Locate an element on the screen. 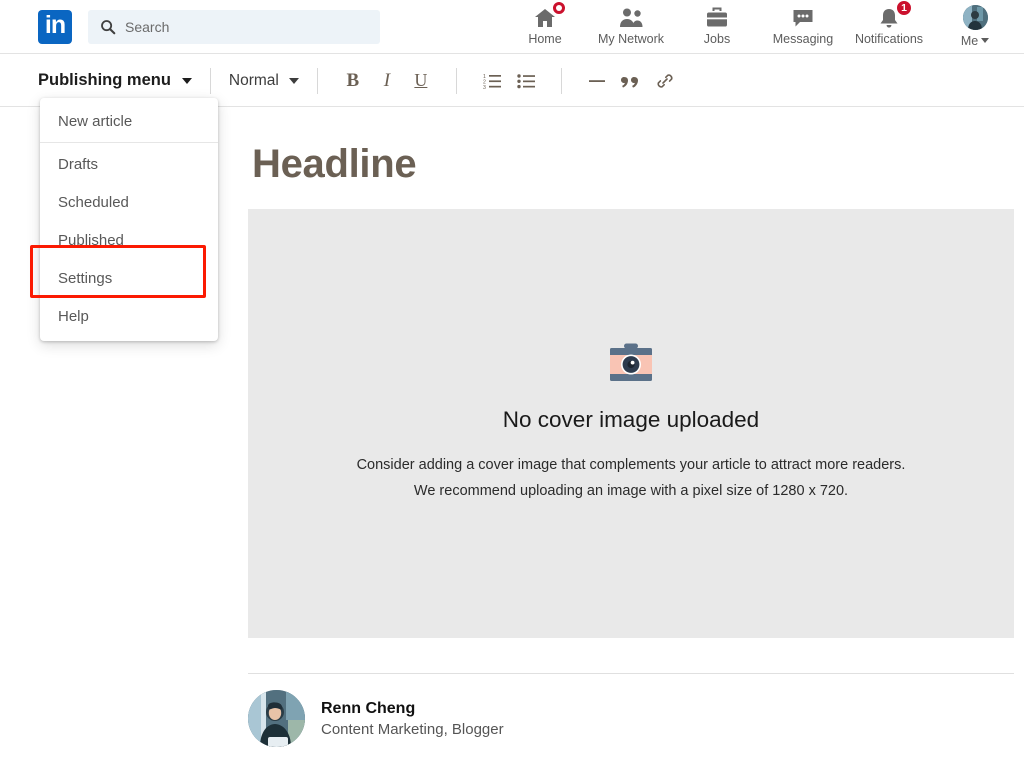 This screenshot has width=1024, height=762. ordered-list-icon: 1 2 3 is located at coordinates (492, 81).